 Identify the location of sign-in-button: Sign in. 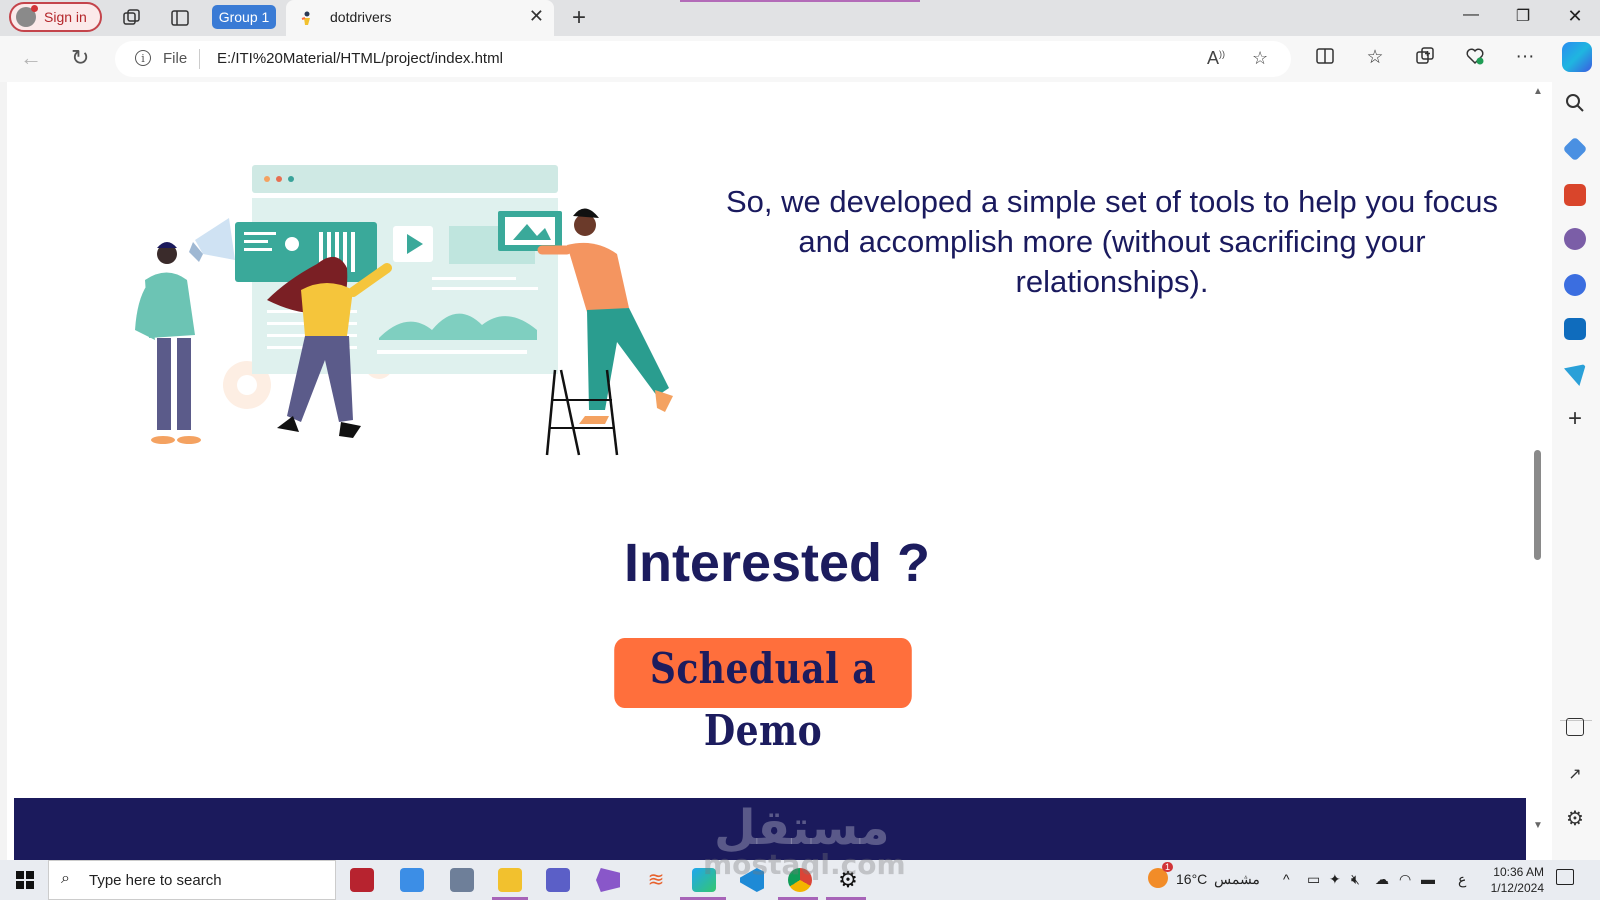
(55, 17).